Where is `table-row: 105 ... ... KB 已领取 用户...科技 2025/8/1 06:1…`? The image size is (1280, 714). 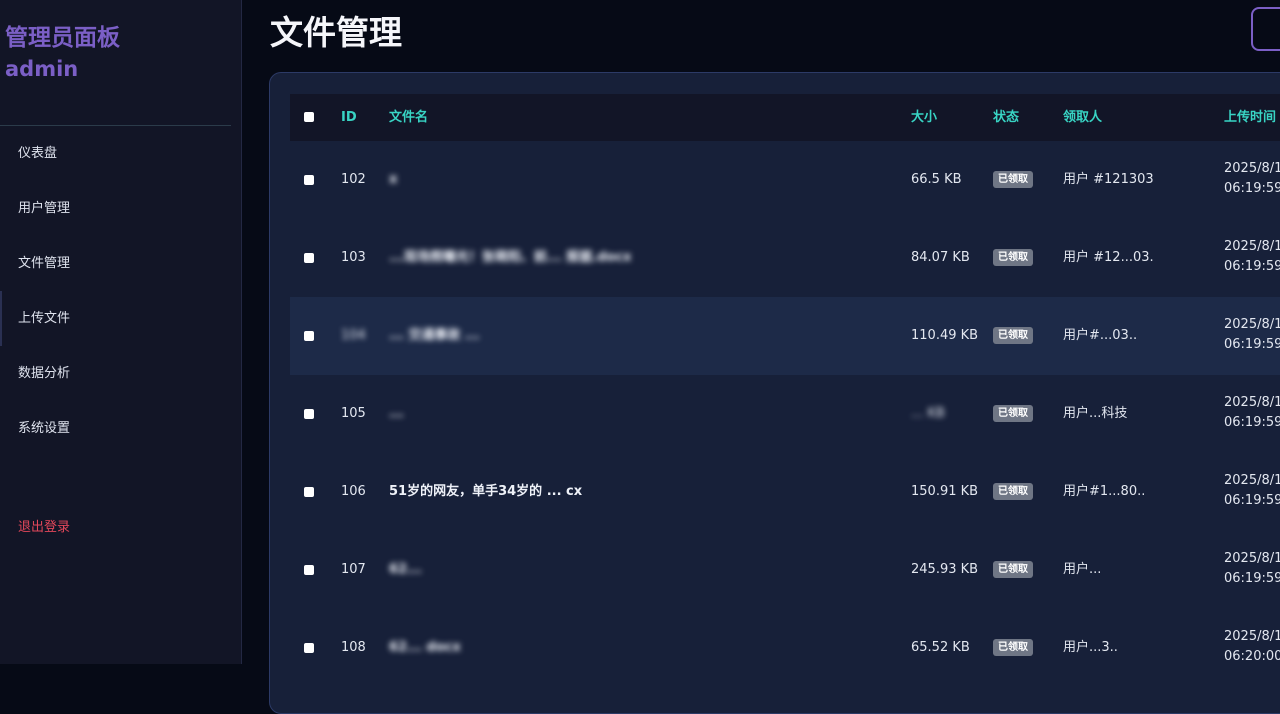 table-row: 105 ... ... KB 已领取 用户...科技 2025/8/1 06:1… is located at coordinates (785, 414).